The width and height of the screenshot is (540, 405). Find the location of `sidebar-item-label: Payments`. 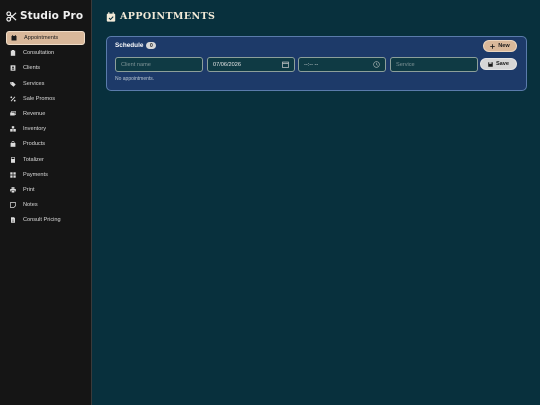

sidebar-item-label: Payments is located at coordinates (35, 174).